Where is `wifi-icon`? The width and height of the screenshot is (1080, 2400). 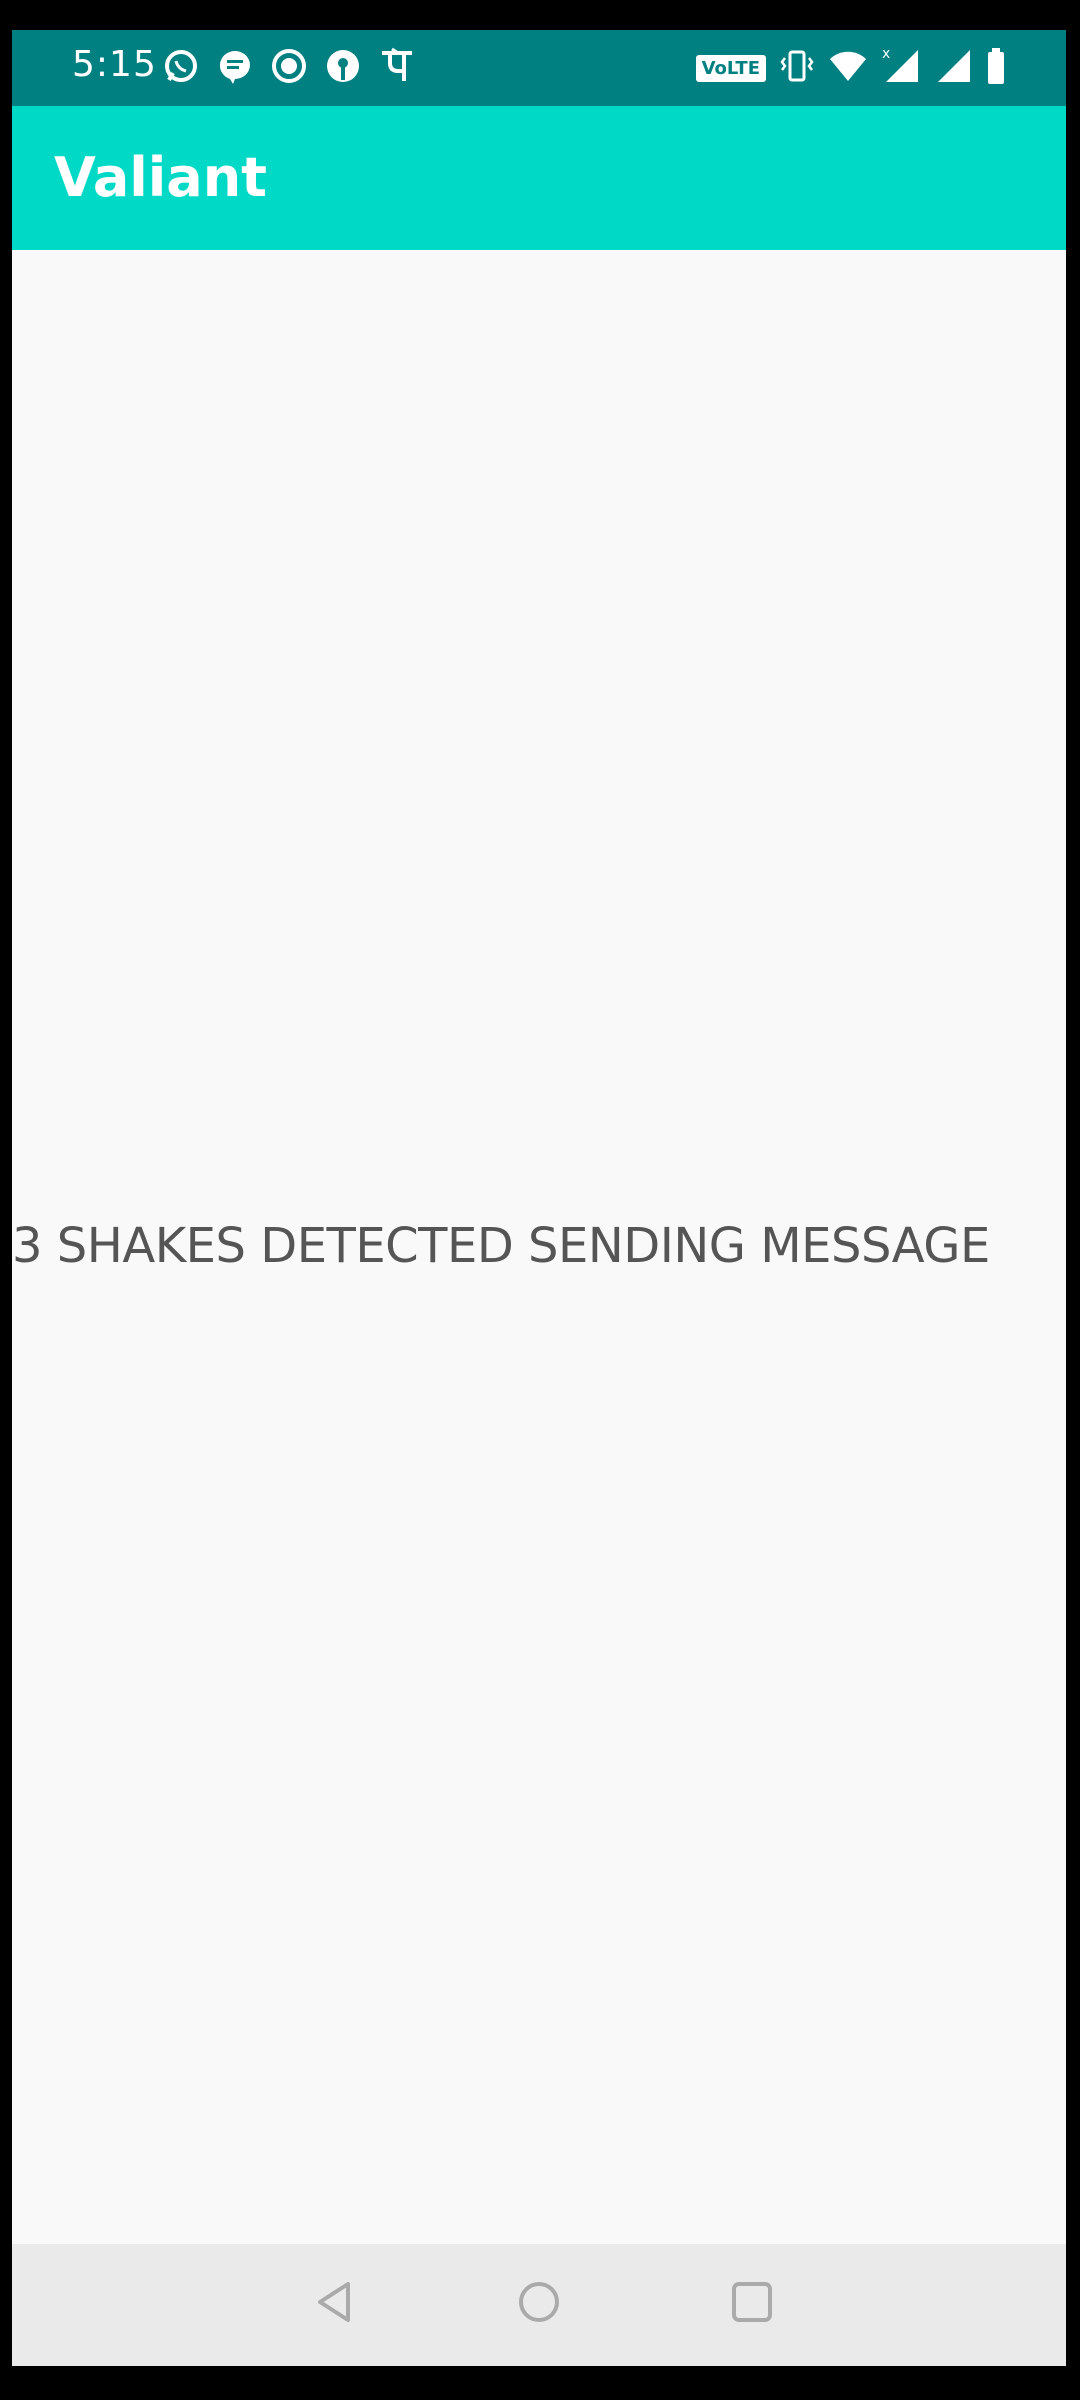 wifi-icon is located at coordinates (848, 68).